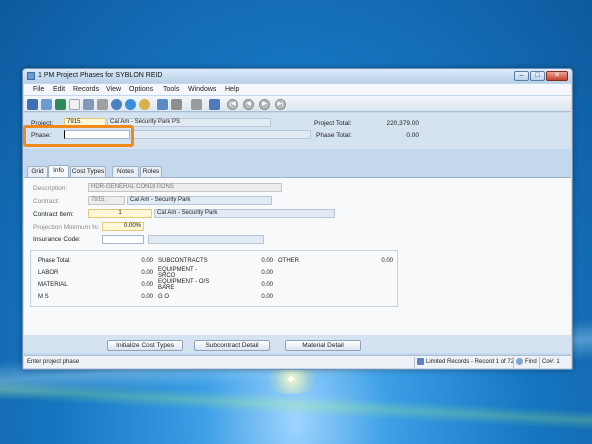  Describe the element at coordinates (551, 362) in the screenshot. I see `status-company: Co#: 1` at that location.